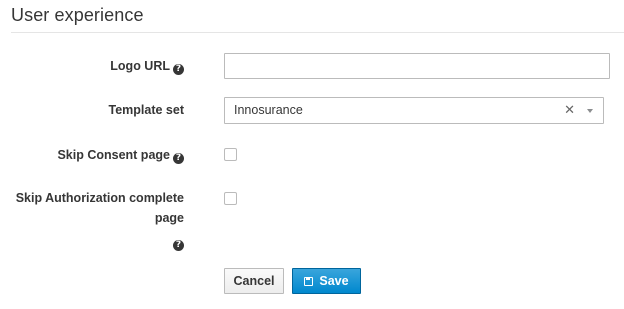 The width and height of the screenshot is (624, 309). I want to click on skip-authorization-complete-label: Skip Authorization complete page ?, so click(100, 220).